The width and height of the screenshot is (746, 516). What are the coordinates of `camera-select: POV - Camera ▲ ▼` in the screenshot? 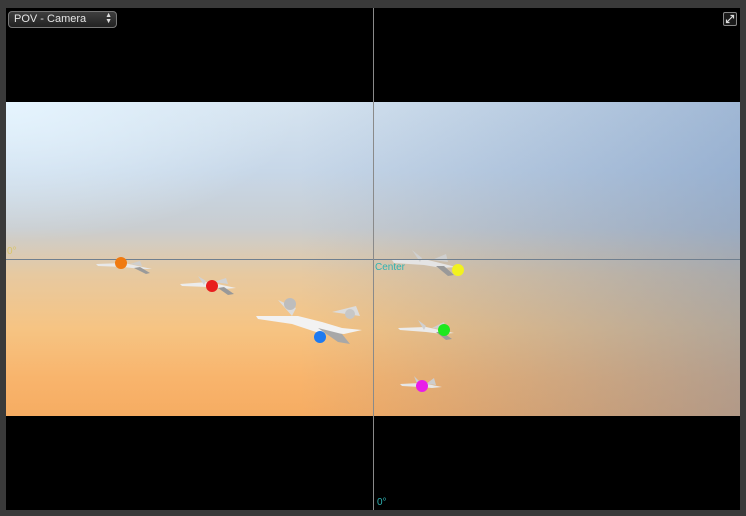 It's located at (62, 19).